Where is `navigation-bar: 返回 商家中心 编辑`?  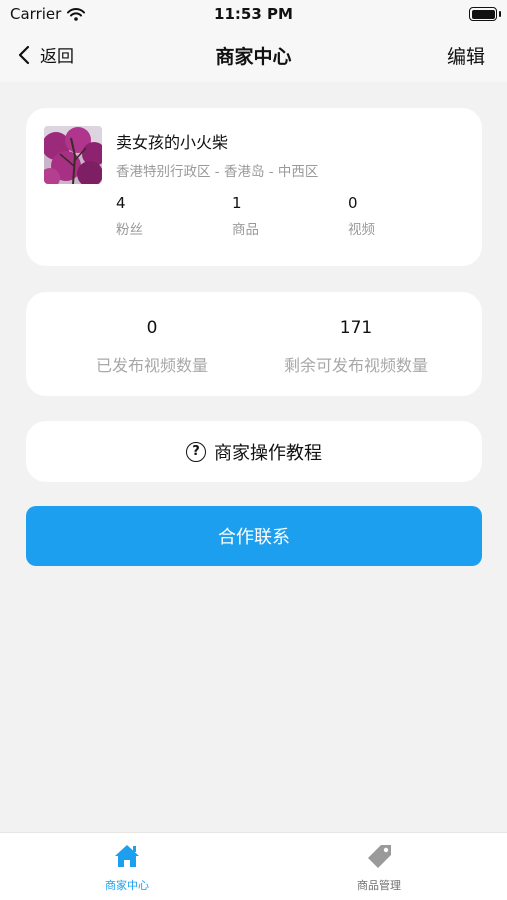 navigation-bar: 返回 商家中心 编辑 is located at coordinates (253, 55).